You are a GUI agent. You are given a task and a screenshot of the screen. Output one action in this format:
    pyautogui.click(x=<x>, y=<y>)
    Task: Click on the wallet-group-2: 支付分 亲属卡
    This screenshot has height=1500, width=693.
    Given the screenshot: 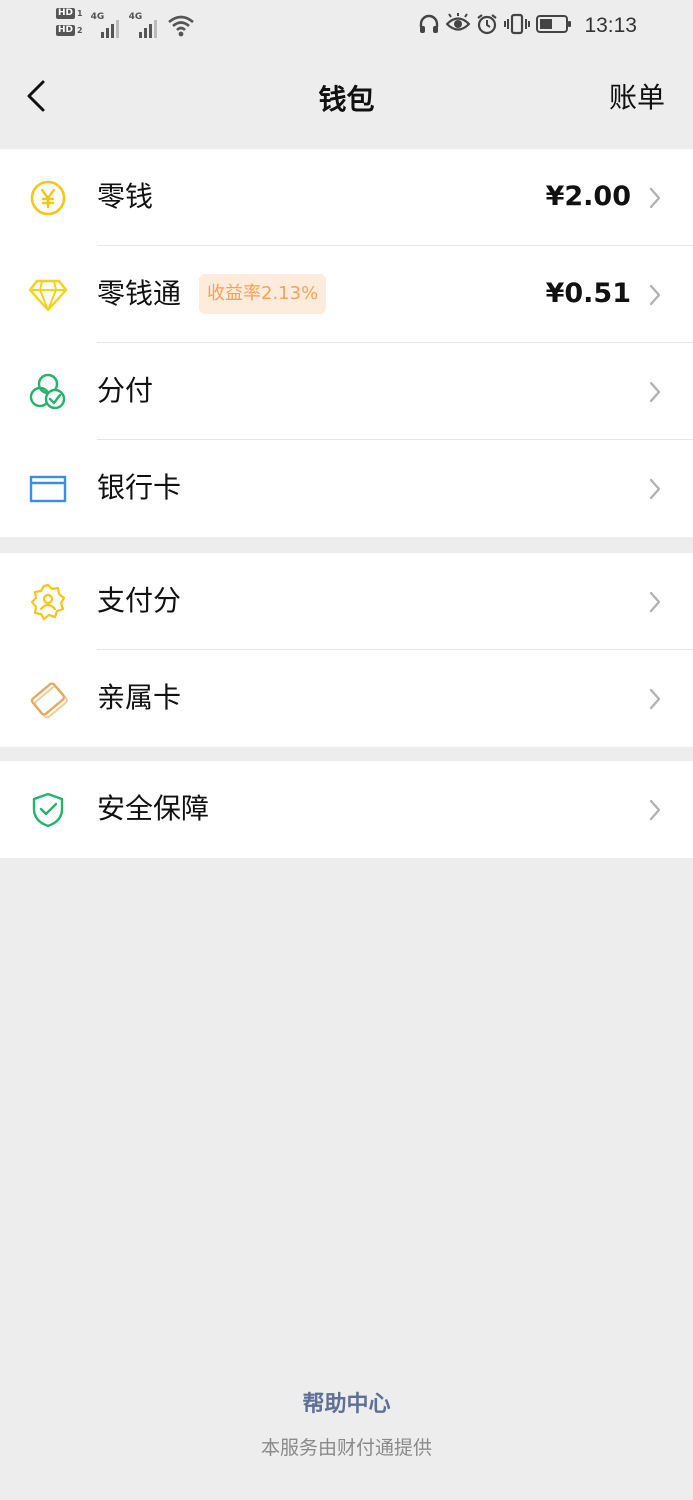 What is the action you would take?
    pyautogui.click(x=346, y=650)
    